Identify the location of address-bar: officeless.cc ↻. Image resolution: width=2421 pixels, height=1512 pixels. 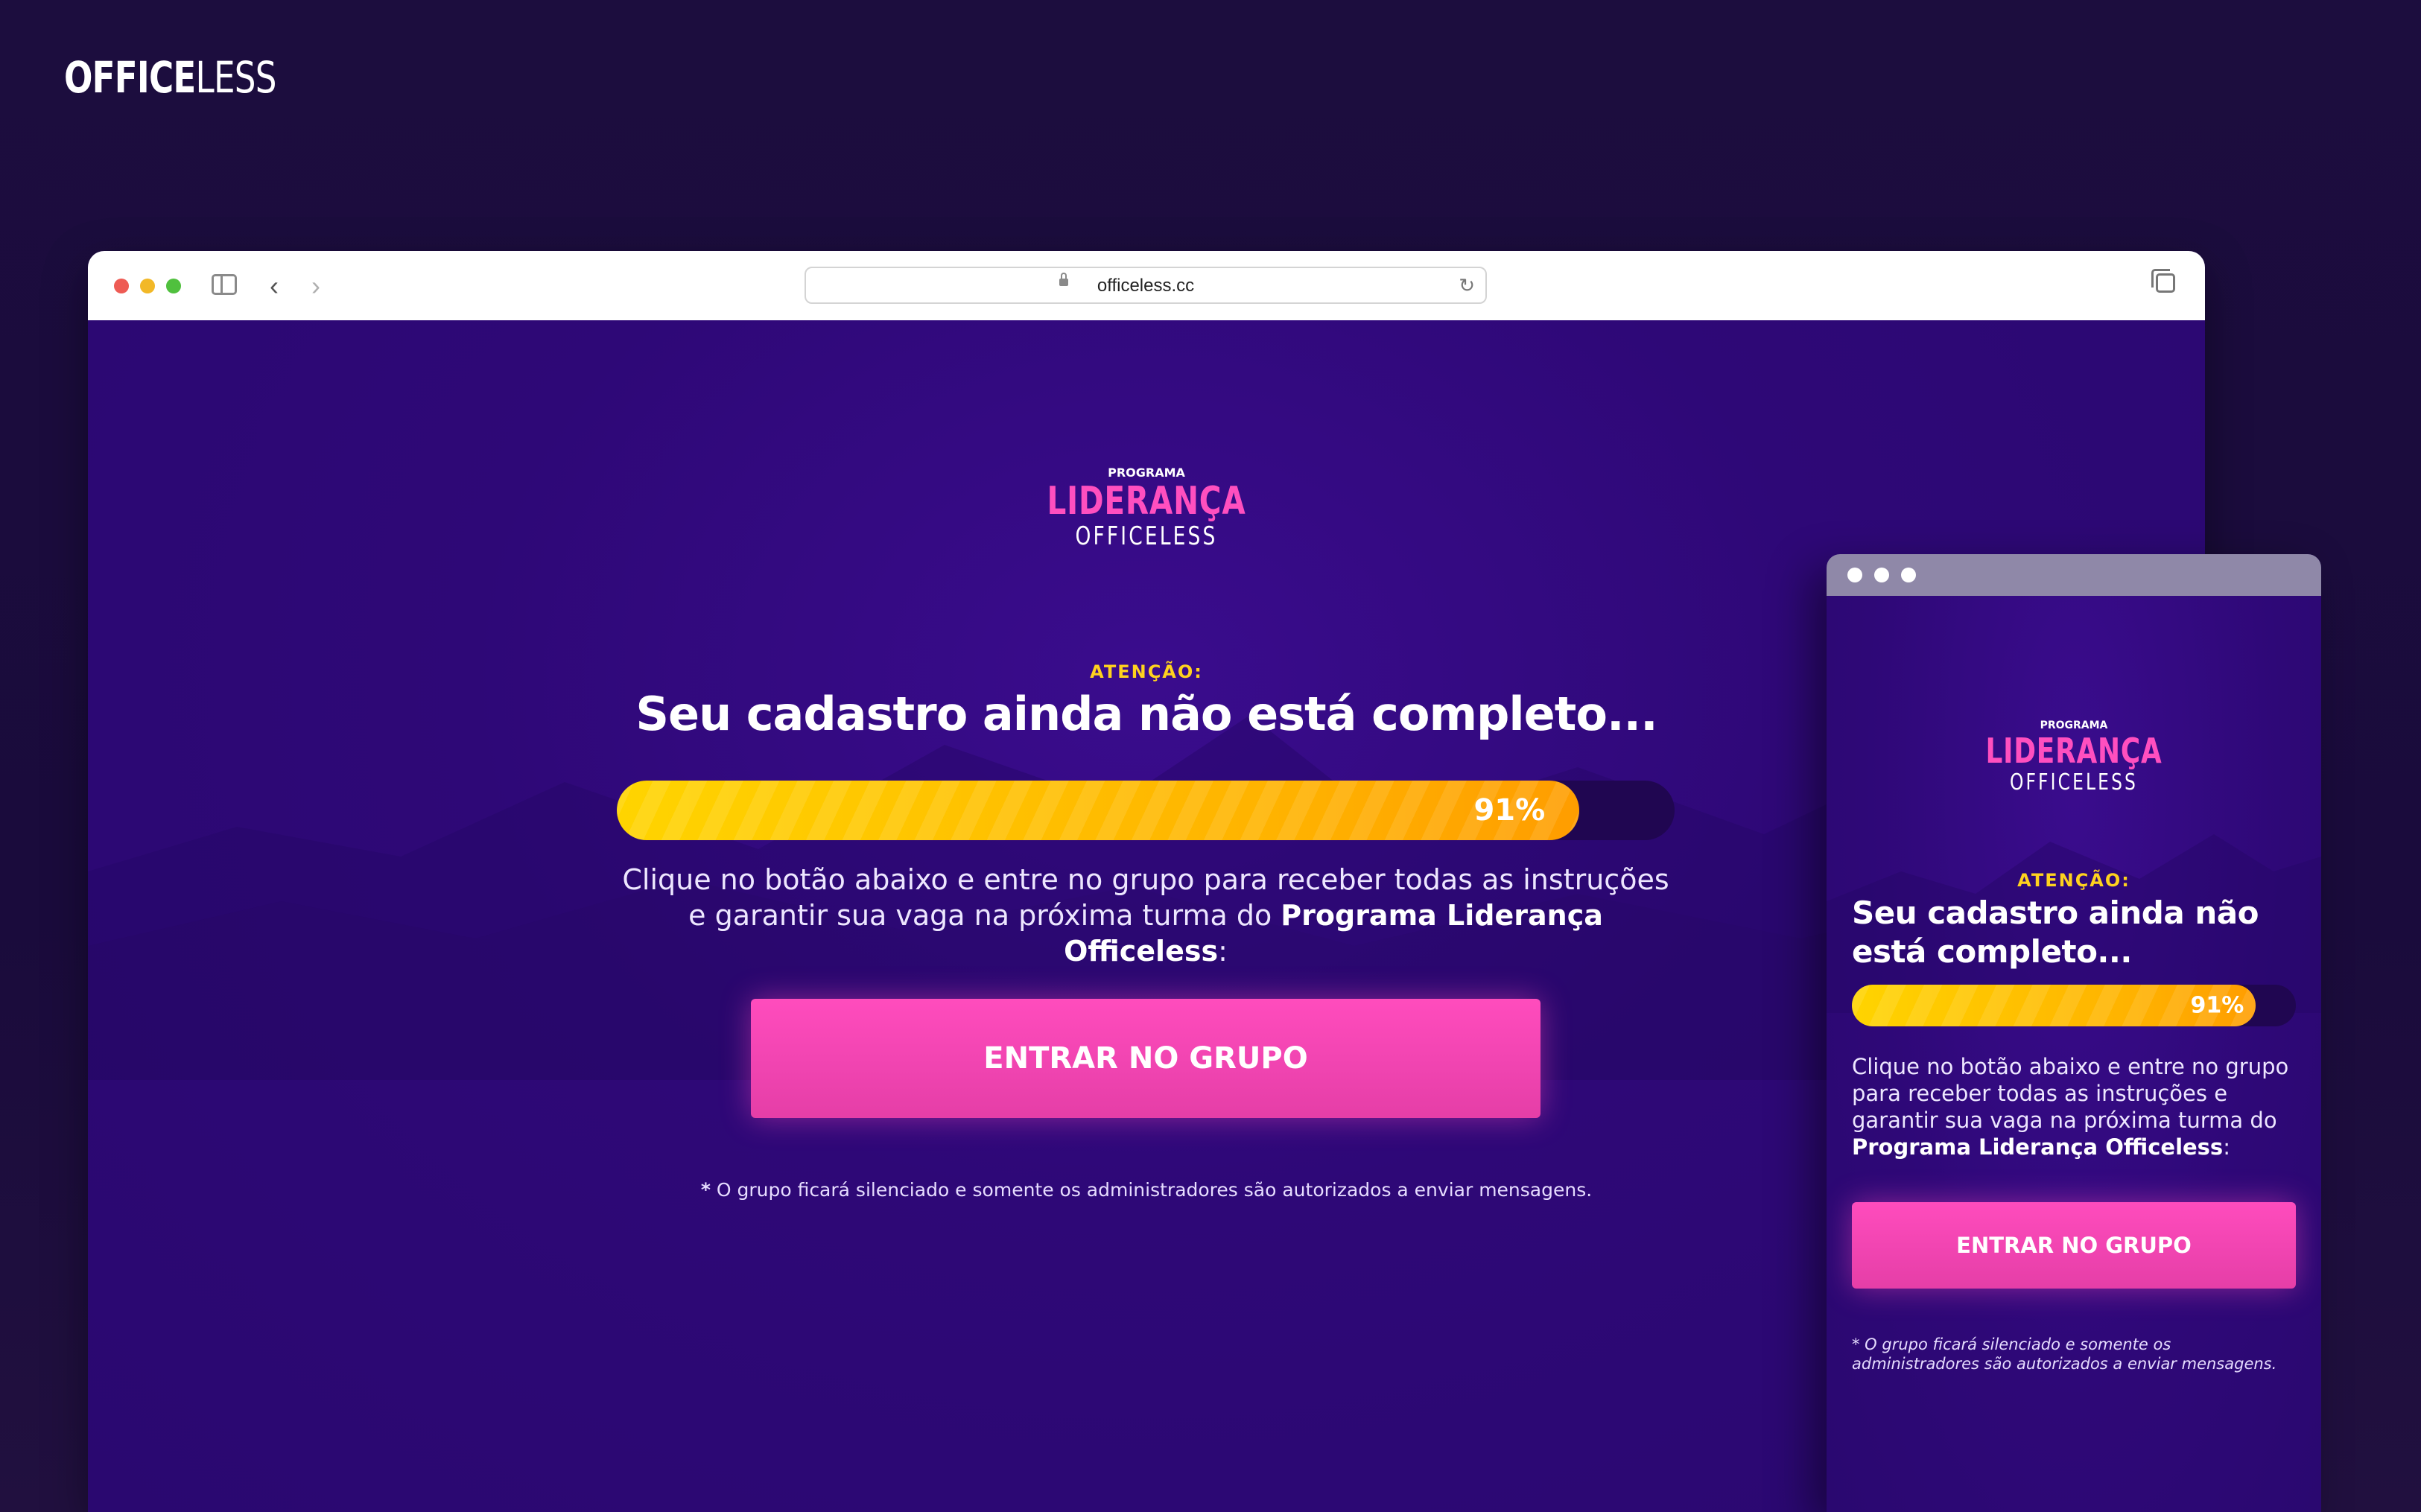
(1146, 285).